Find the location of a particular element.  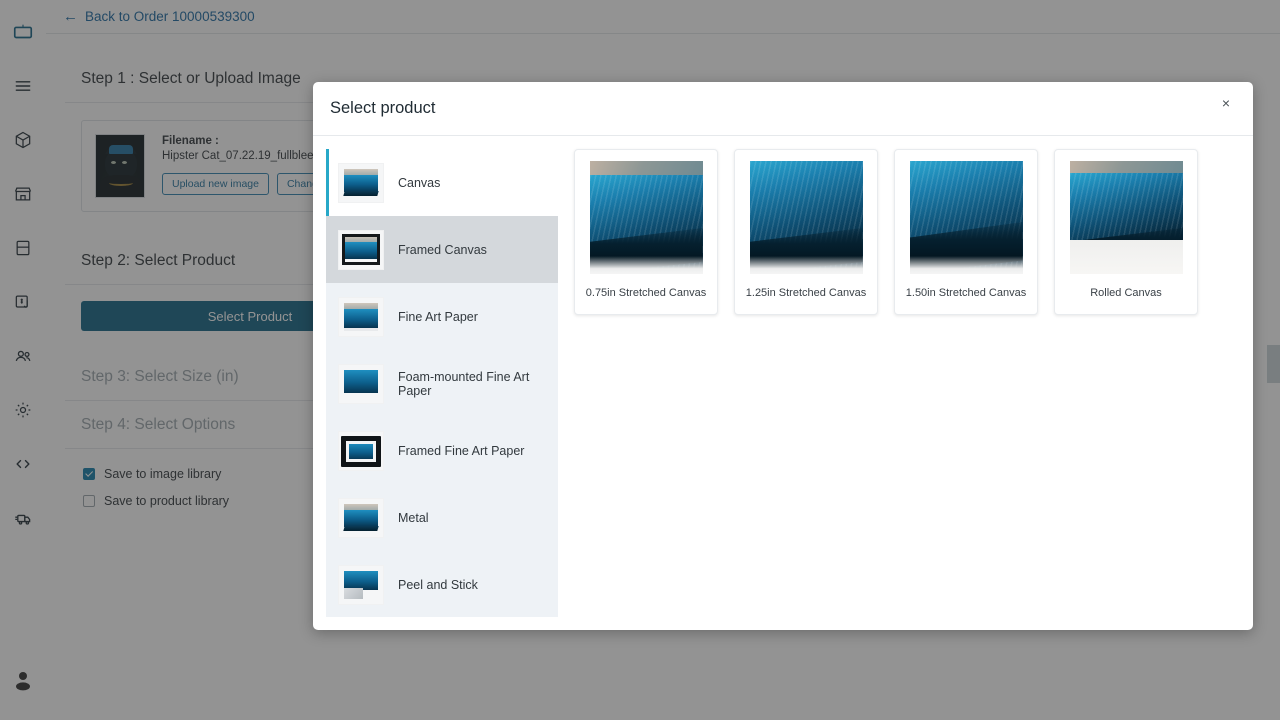

category-item-metal: Metal is located at coordinates (442, 517).